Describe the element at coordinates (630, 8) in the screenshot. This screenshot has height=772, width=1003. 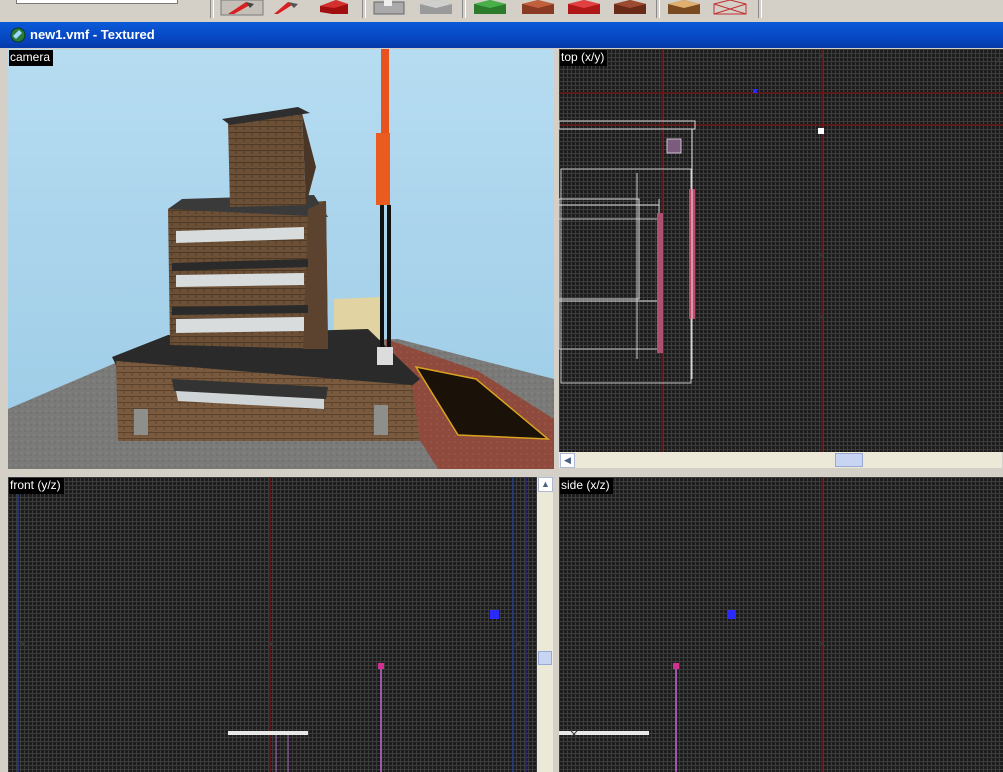
I see `overlay-tool-icon` at that location.